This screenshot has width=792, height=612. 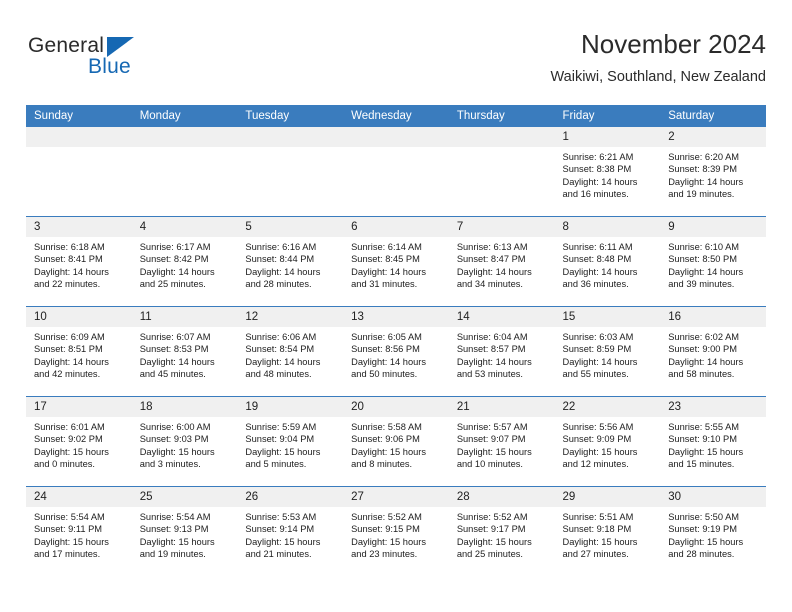 What do you see at coordinates (658, 77) in the screenshot?
I see `page-subtitle: Waikiwi, Southland, New Zealand` at bounding box center [658, 77].